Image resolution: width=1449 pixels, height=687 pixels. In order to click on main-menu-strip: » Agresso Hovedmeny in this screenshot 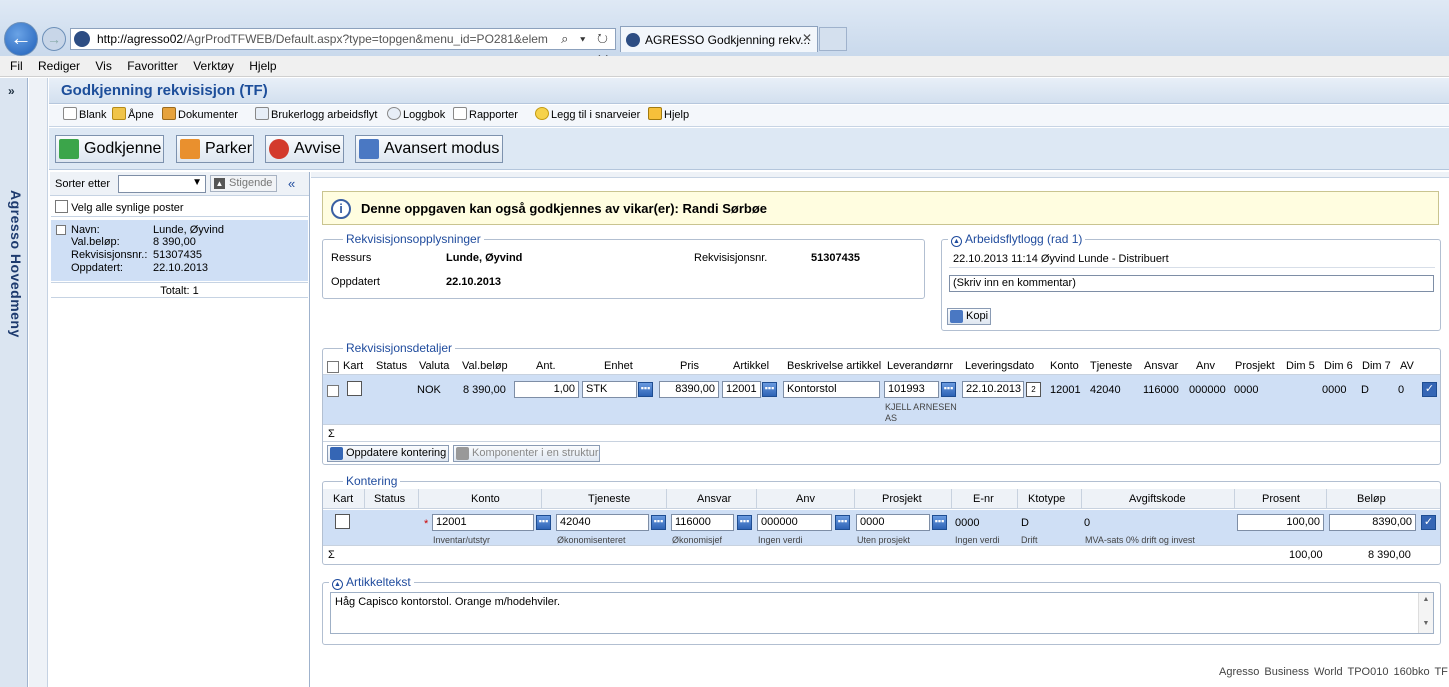, I will do `click(14, 382)`.